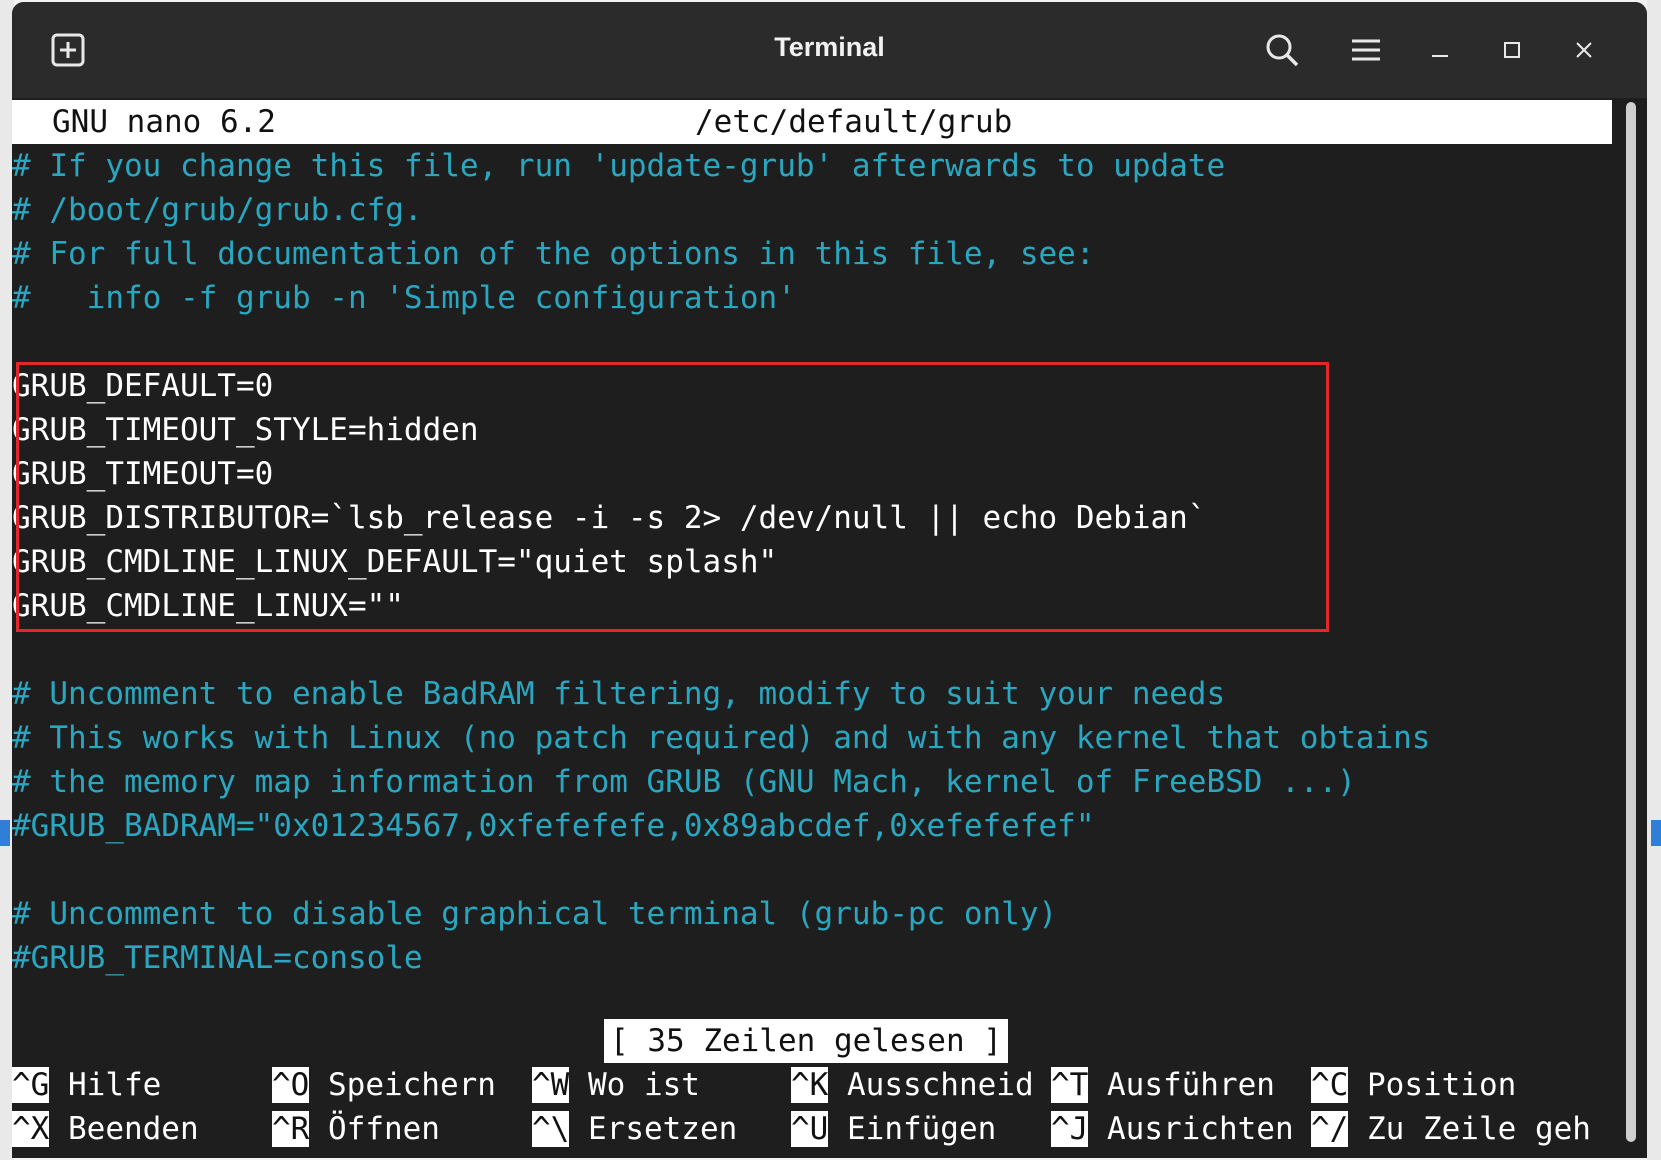 This screenshot has height=1160, width=1661. Describe the element at coordinates (1469, 1129) in the screenshot. I see `shortcut-label: Zu Zeile geh` at that location.